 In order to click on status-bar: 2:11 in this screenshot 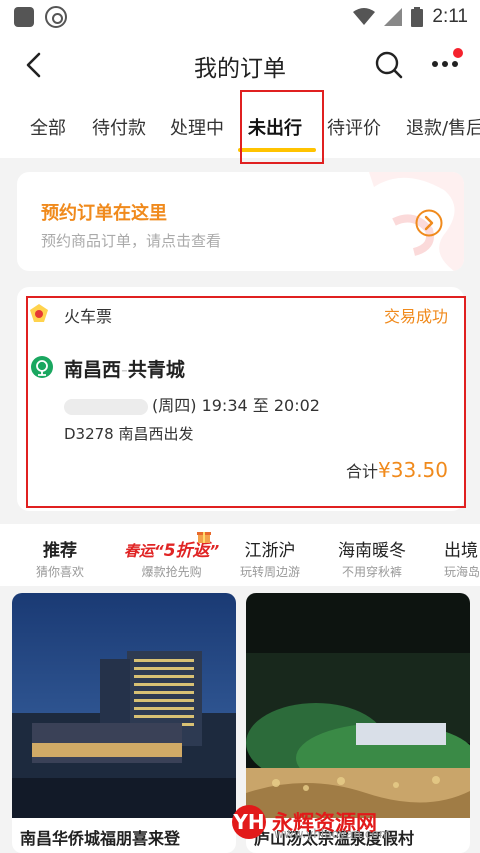, I will do `click(240, 17)`.